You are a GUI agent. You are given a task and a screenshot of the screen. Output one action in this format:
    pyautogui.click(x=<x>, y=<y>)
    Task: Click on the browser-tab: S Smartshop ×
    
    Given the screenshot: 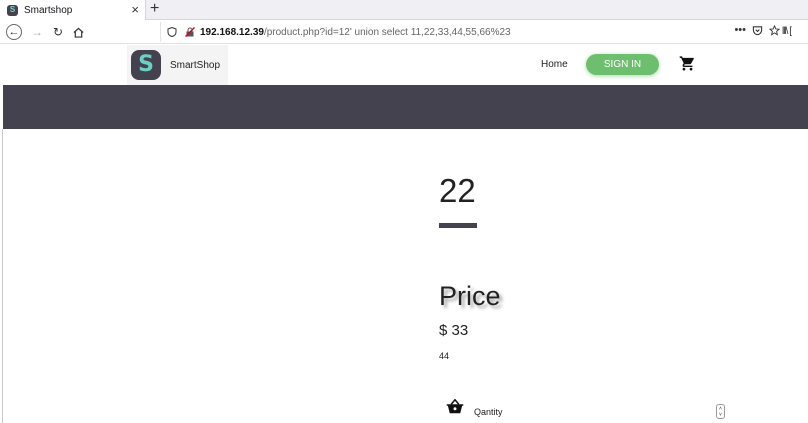 What is the action you would take?
    pyautogui.click(x=73, y=10)
    